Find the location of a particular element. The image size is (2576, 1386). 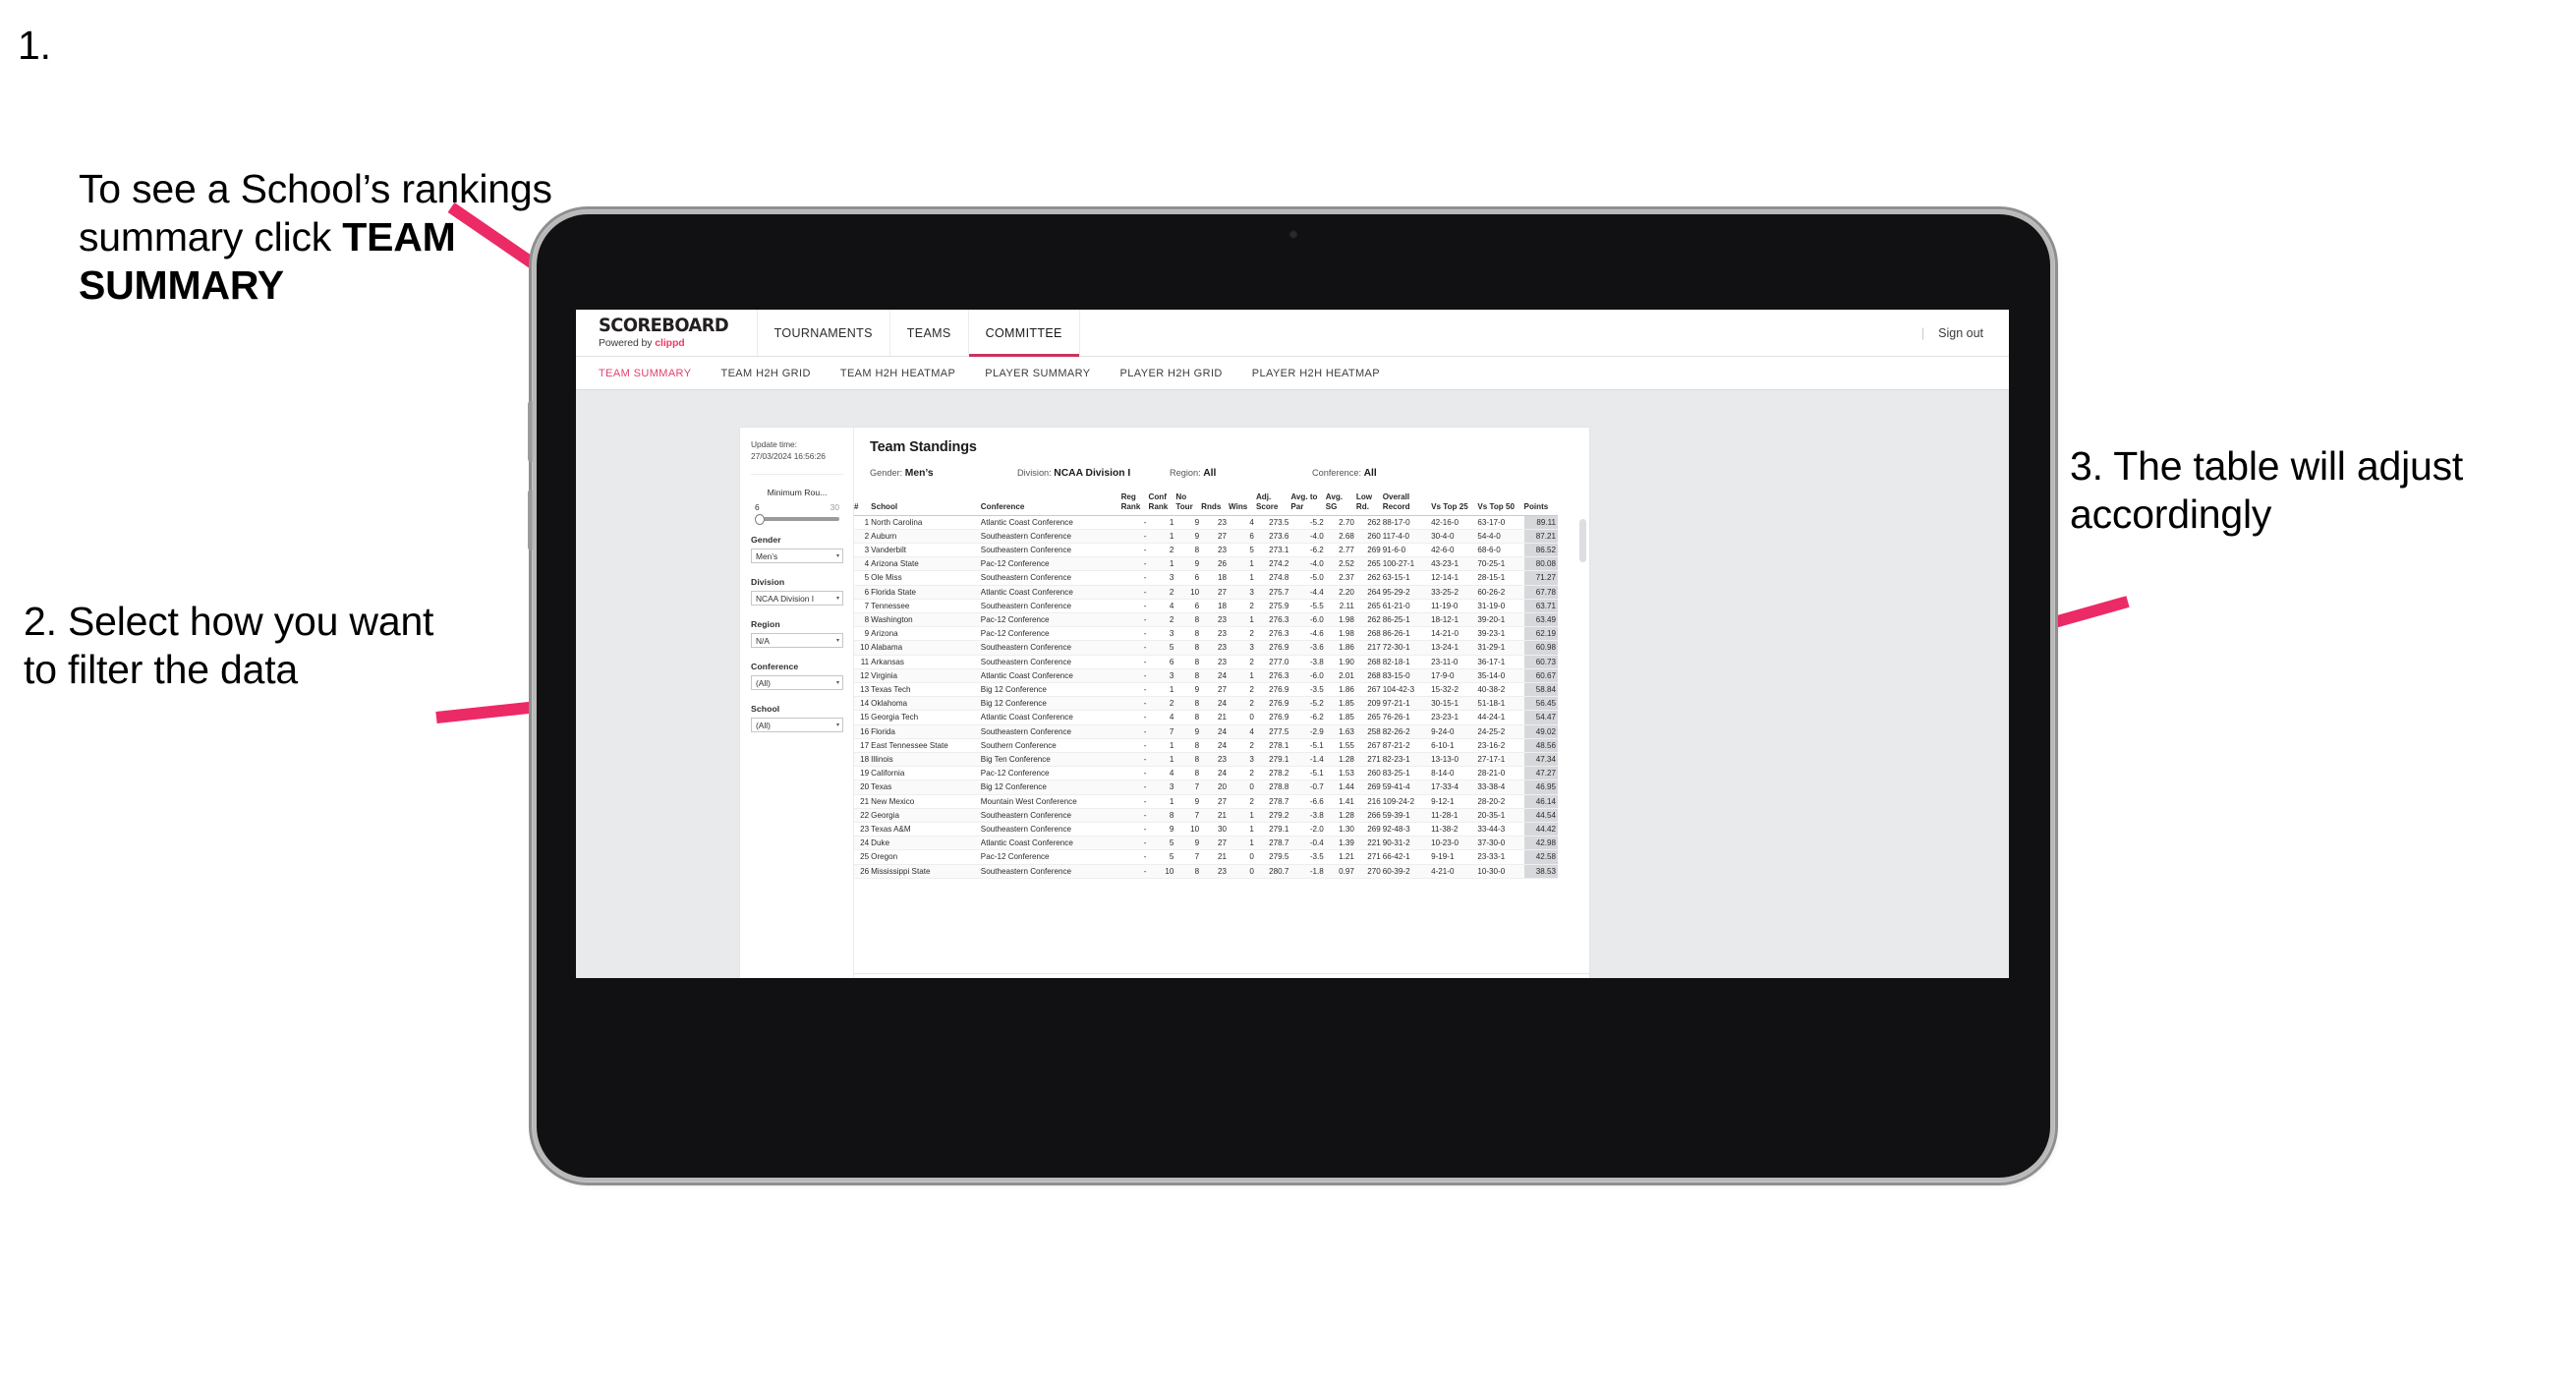

sub-nav-team-h2h-heatmap: TEAM H2H HEATMAP is located at coordinates (898, 374).